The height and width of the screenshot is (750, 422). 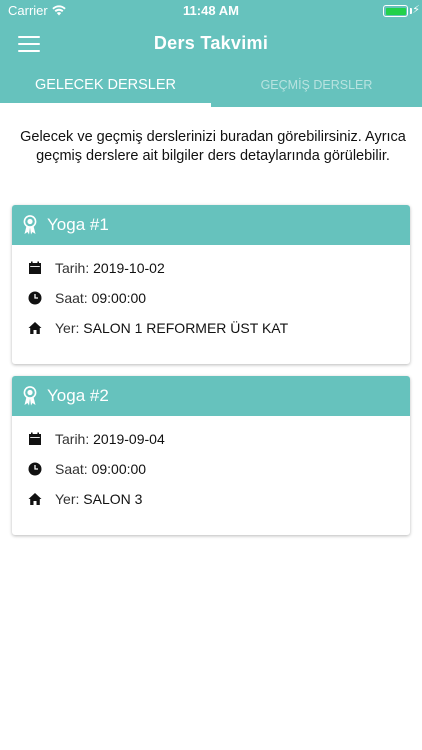 What do you see at coordinates (78, 395) in the screenshot?
I see `lesson-title: Yoga #2` at bounding box center [78, 395].